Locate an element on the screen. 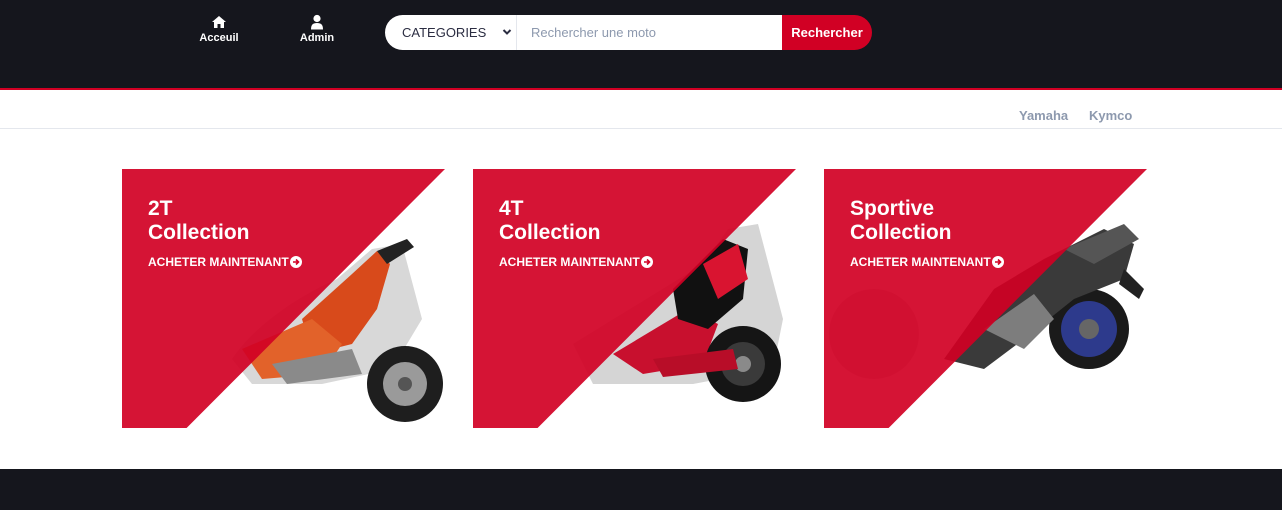 This screenshot has height=510, width=1282. collection-title-line1: 4T is located at coordinates (511, 208).